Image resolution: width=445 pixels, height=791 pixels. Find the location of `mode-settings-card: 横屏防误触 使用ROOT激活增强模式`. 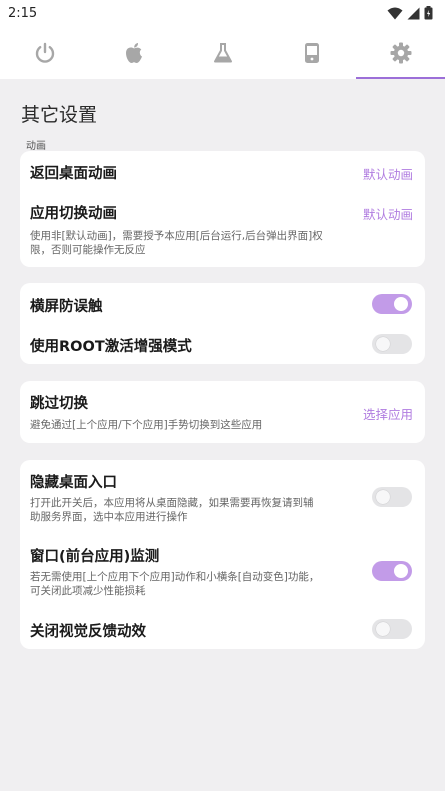

mode-settings-card: 横屏防误触 使用ROOT激活增强模式 is located at coordinates (222, 323).